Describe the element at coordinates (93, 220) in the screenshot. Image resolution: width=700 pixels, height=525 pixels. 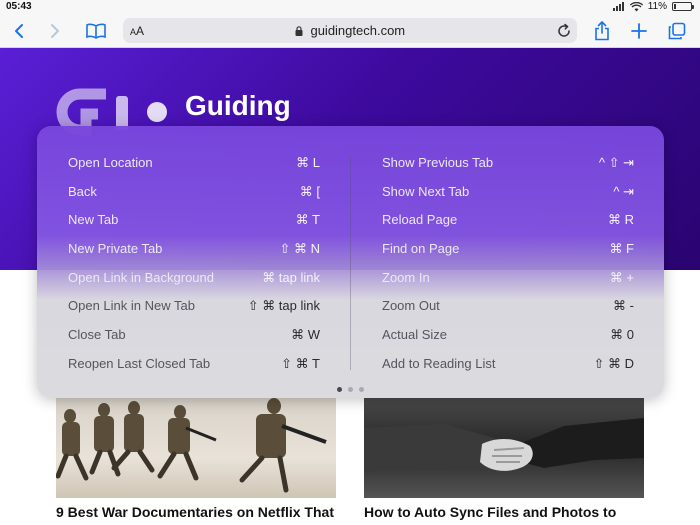
I see `shortcut-label: New Tab` at that location.